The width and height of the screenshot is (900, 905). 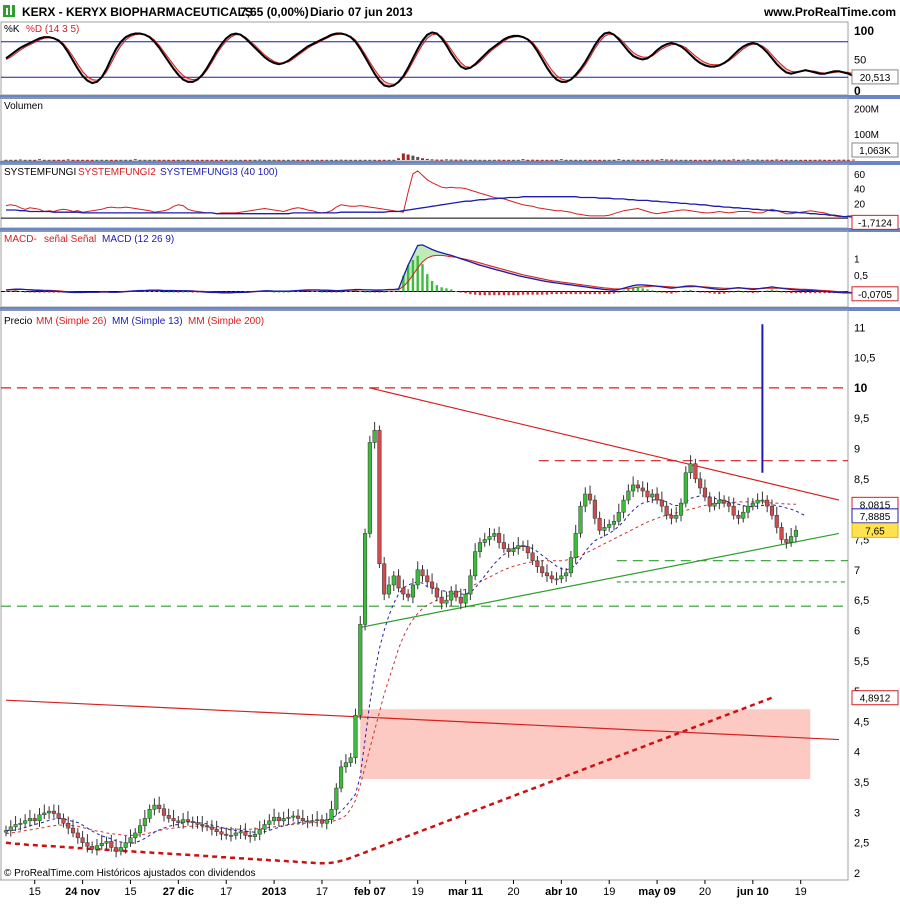 I want to click on site-link: www.ProRealTime.com, so click(x=829, y=12).